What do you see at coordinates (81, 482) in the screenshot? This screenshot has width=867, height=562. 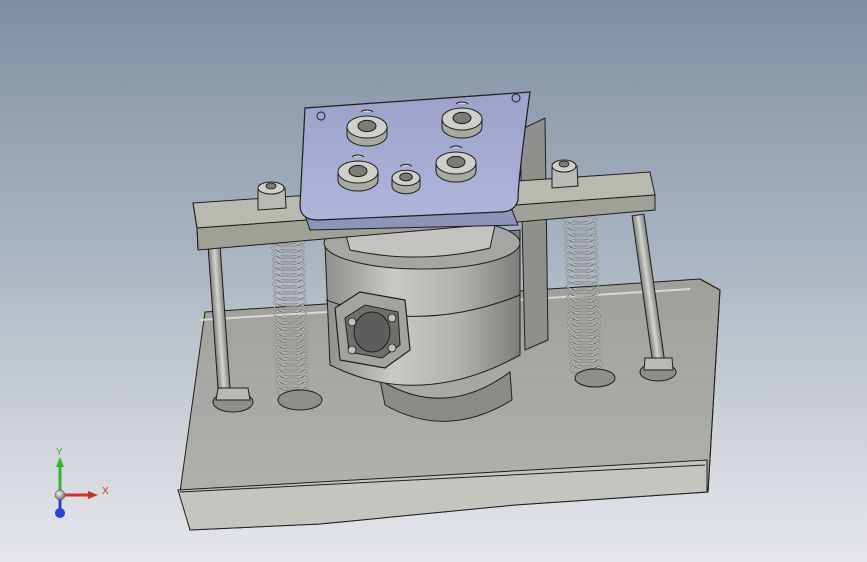 I see `coordinate-triad: X Y` at bounding box center [81, 482].